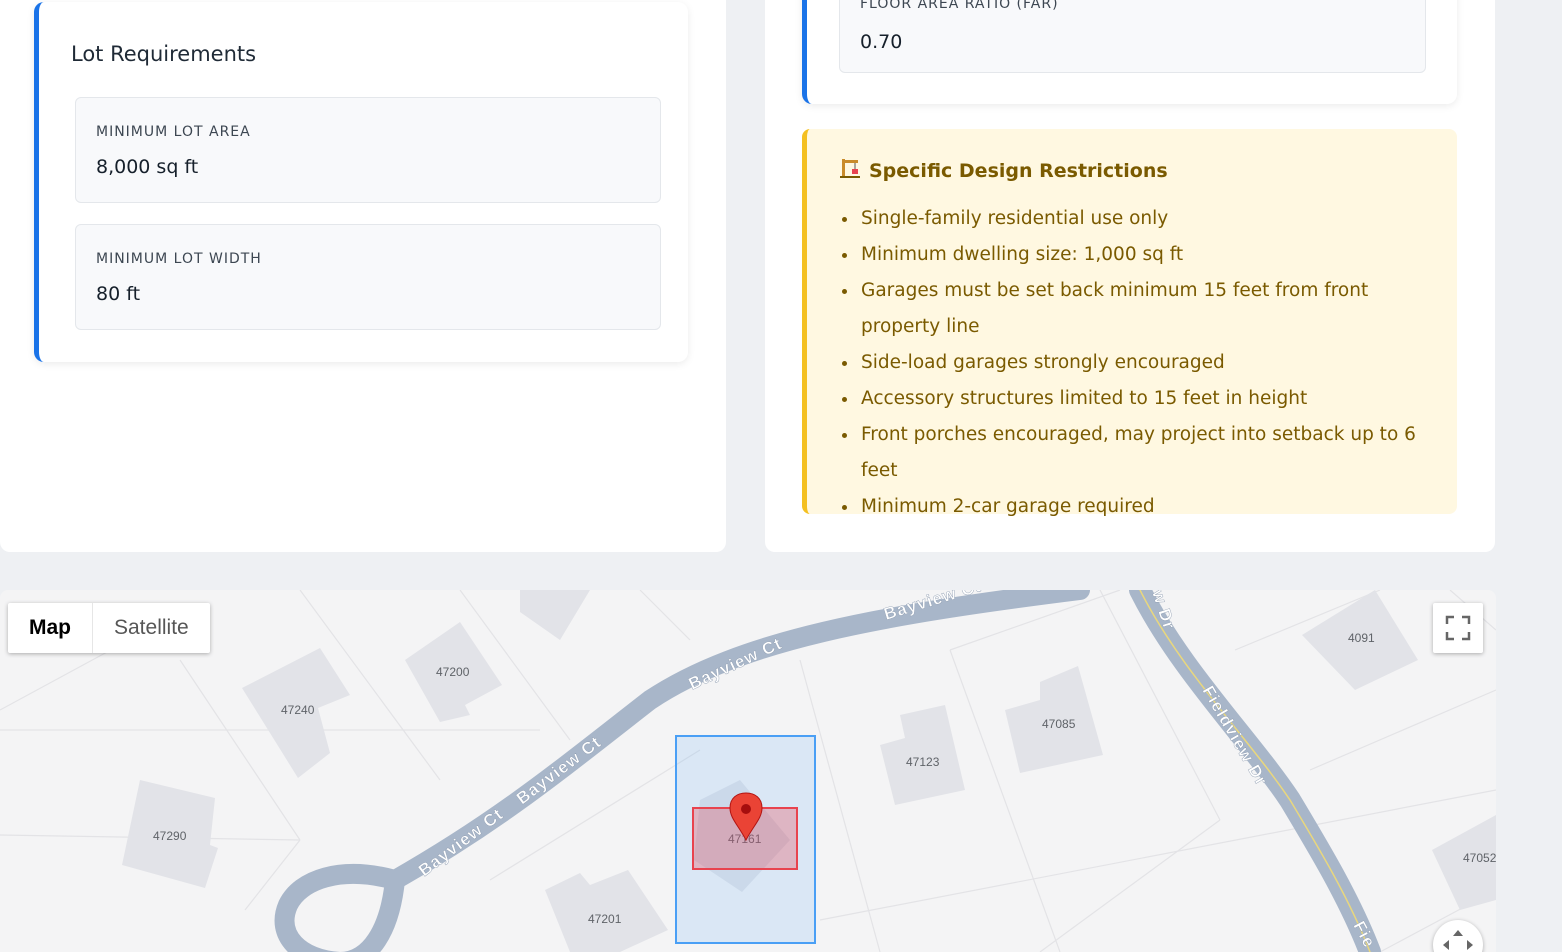  I want to click on house-number: 47240, so click(298, 710).